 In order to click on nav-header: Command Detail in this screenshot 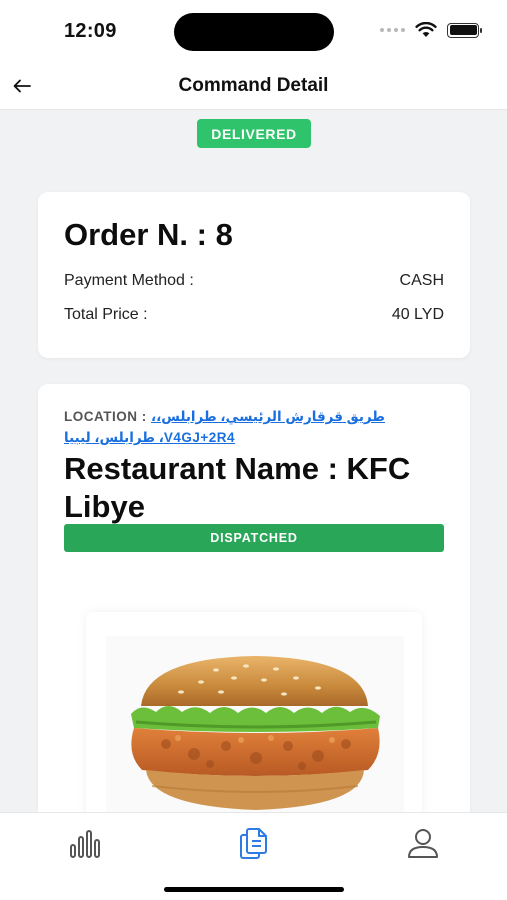, I will do `click(253, 86)`.